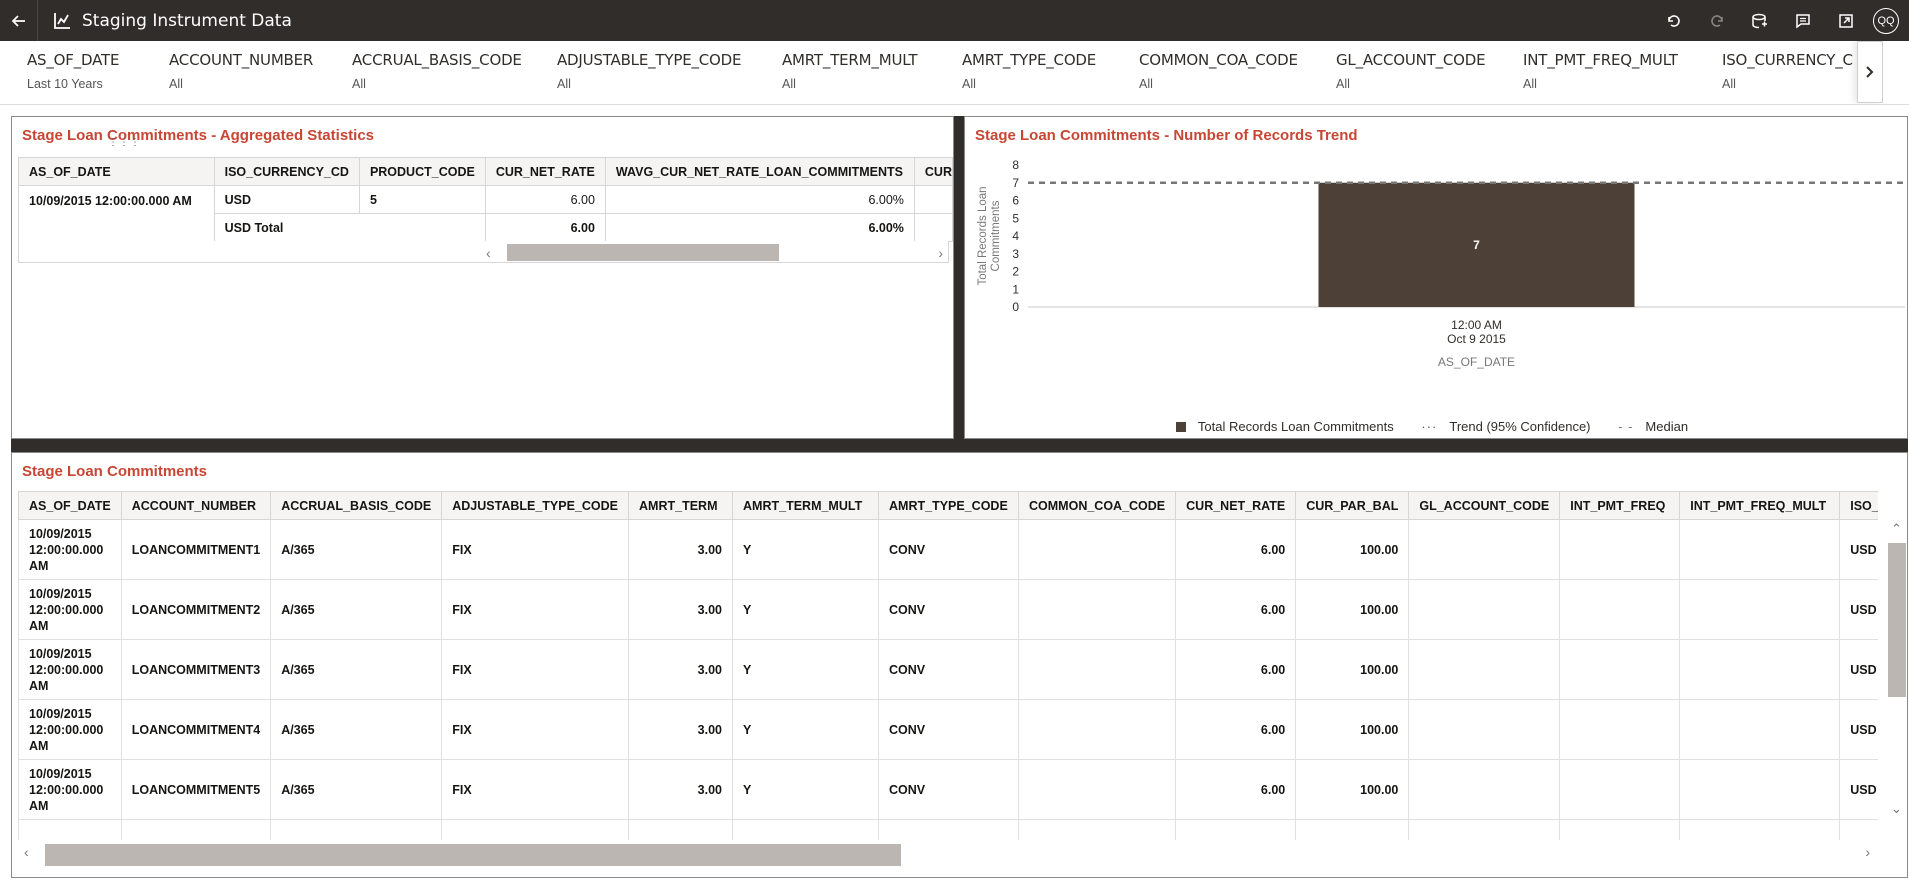  Describe the element at coordinates (1620, 505) in the screenshot. I see `column-header: INT_PMT_FREQ` at that location.